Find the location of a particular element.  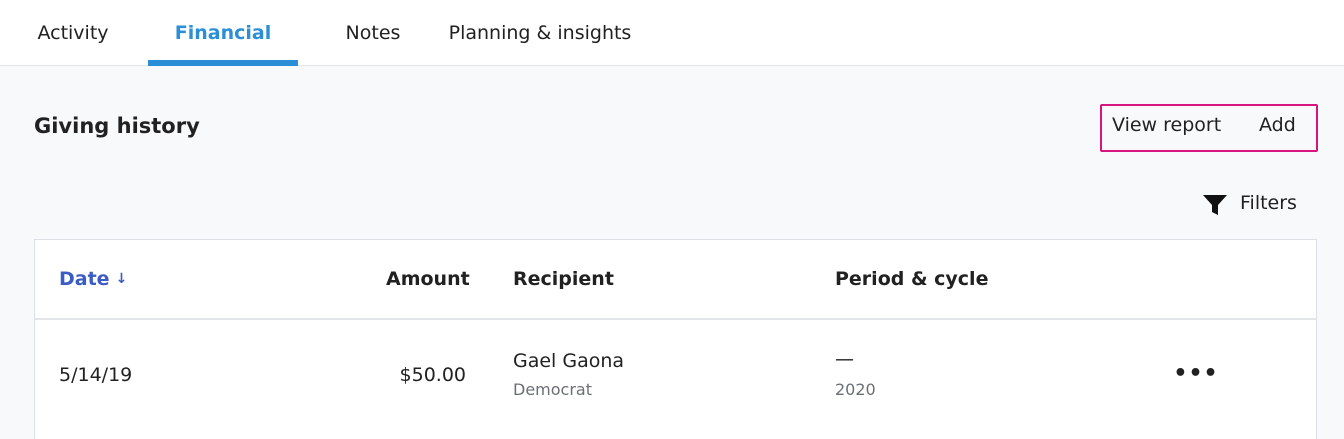

row-date: 5/14/19 is located at coordinates (96, 375).